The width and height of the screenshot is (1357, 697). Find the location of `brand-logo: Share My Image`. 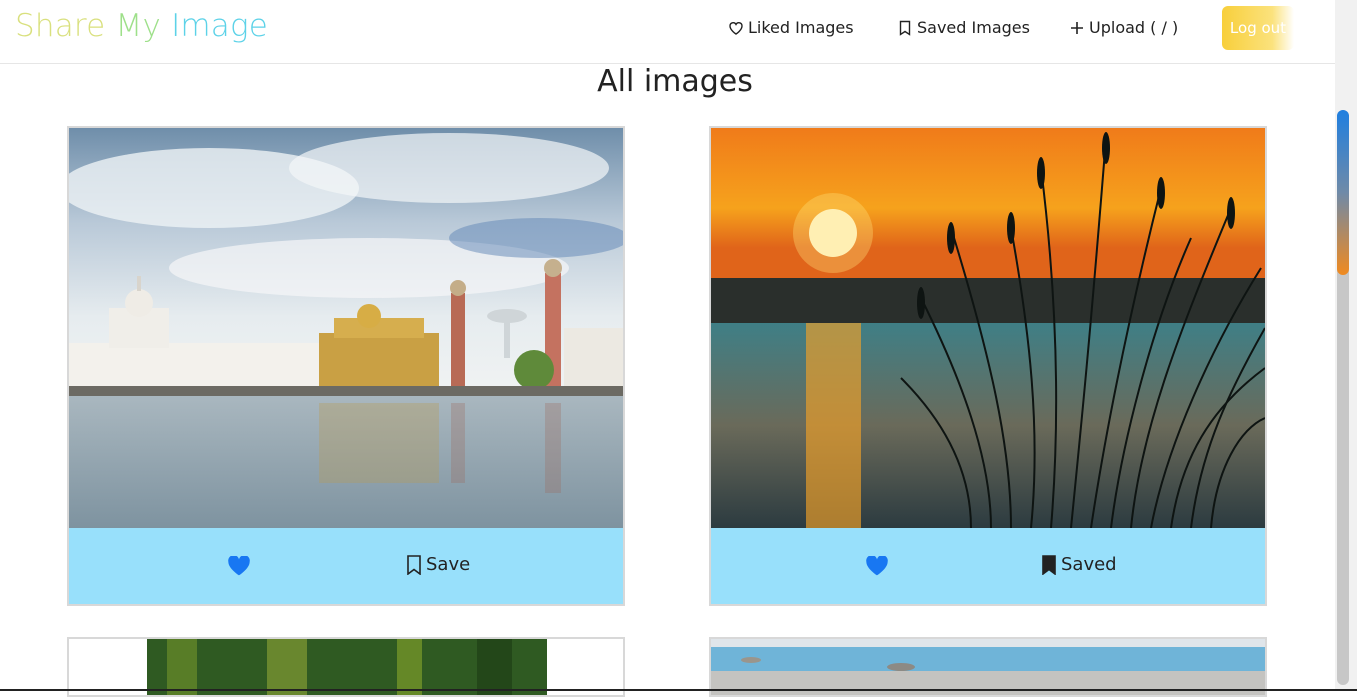

brand-logo: Share My Image is located at coordinates (141, 26).